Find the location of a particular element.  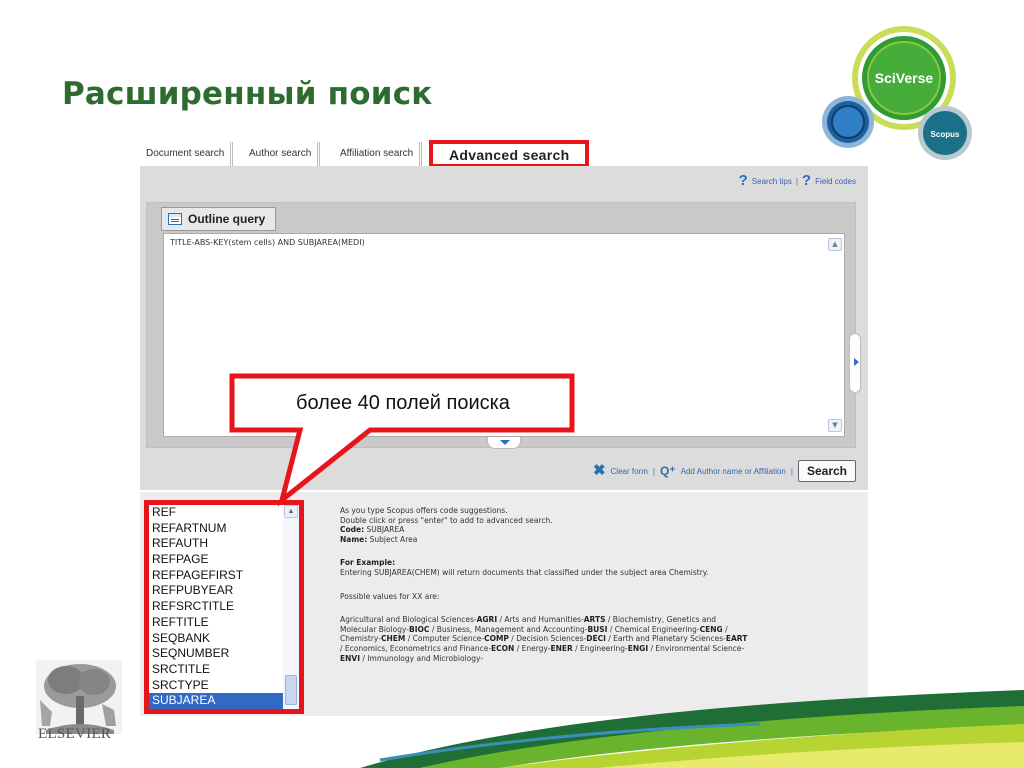

expand-down-handle is located at coordinates (504, 443).